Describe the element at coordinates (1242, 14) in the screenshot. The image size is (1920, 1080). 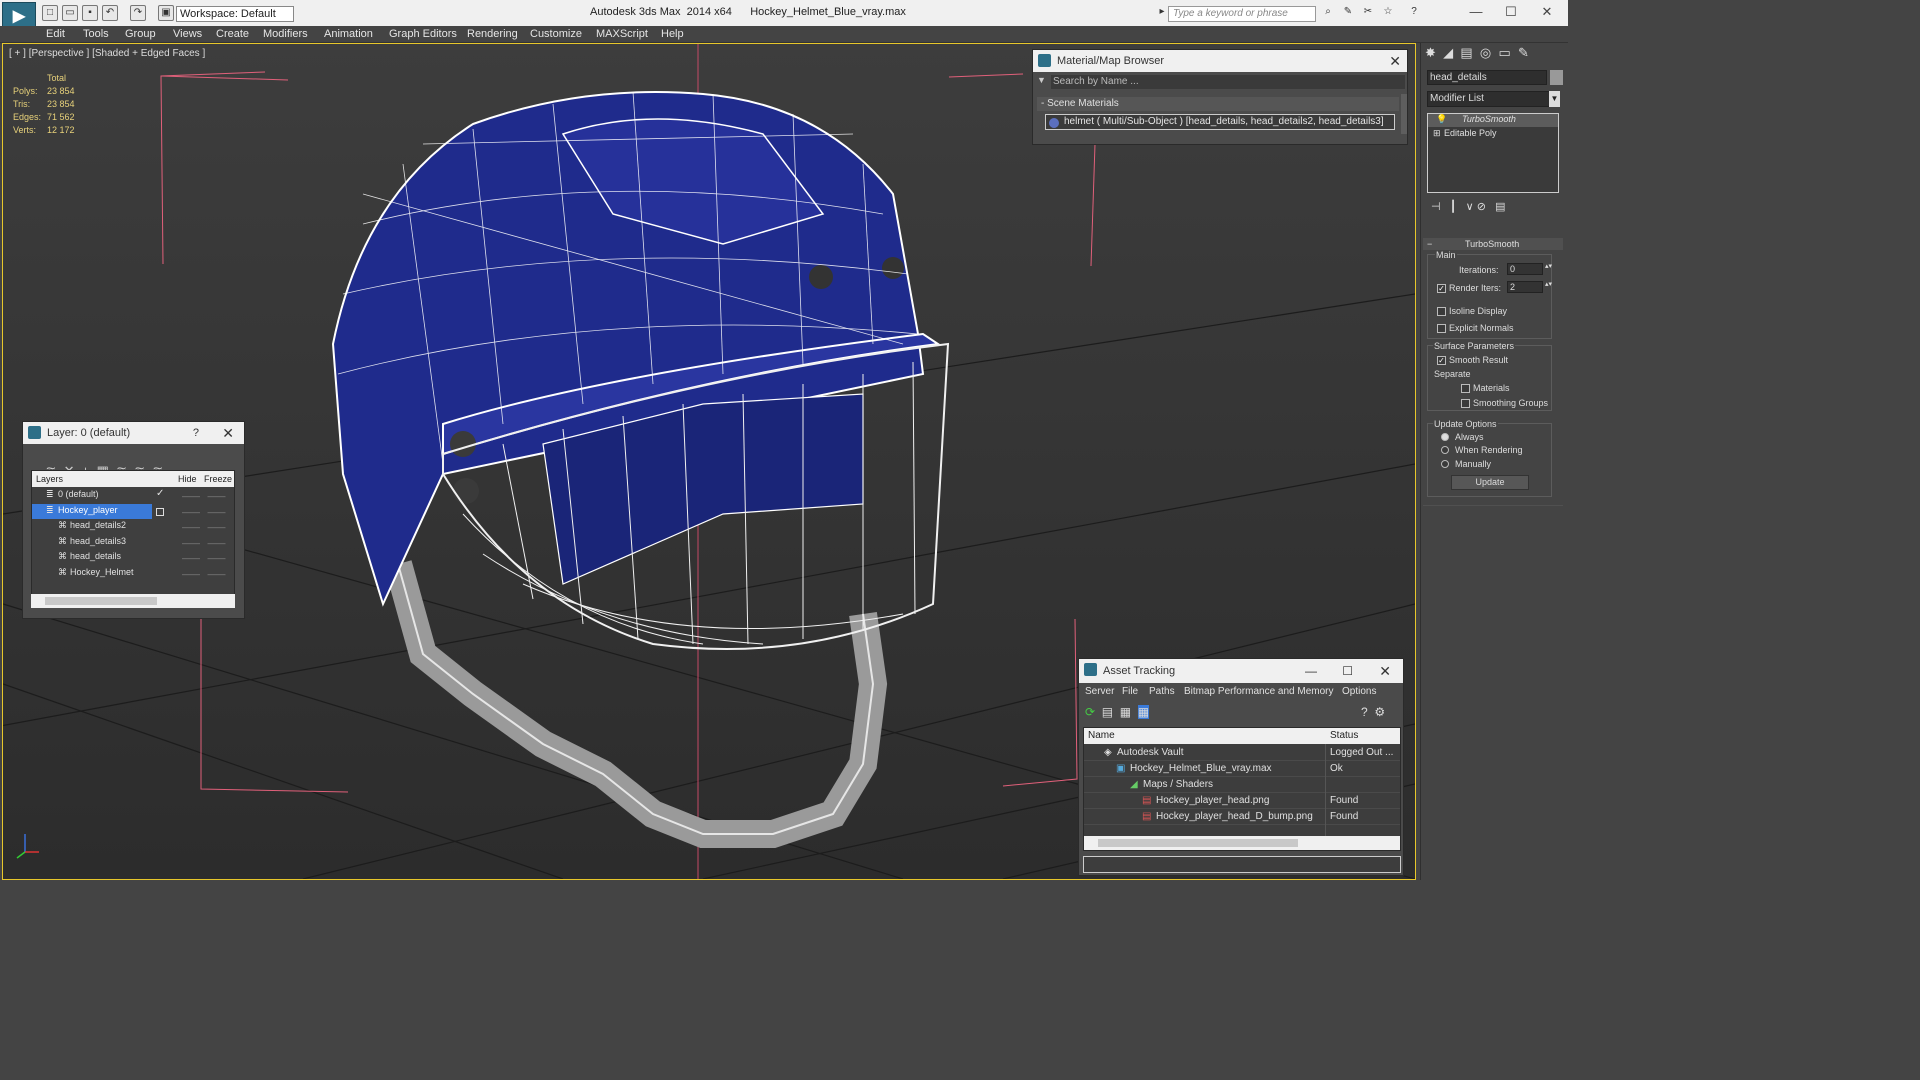
I see `keyword-search-input: Type a keyword or phrase` at that location.